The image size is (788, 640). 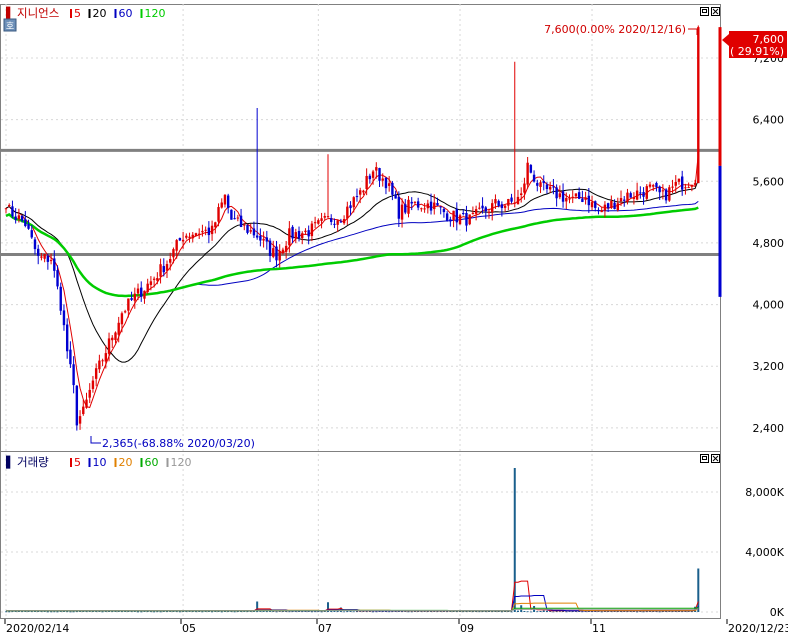 I want to click on stock-name: 지니언스, so click(x=38, y=13).